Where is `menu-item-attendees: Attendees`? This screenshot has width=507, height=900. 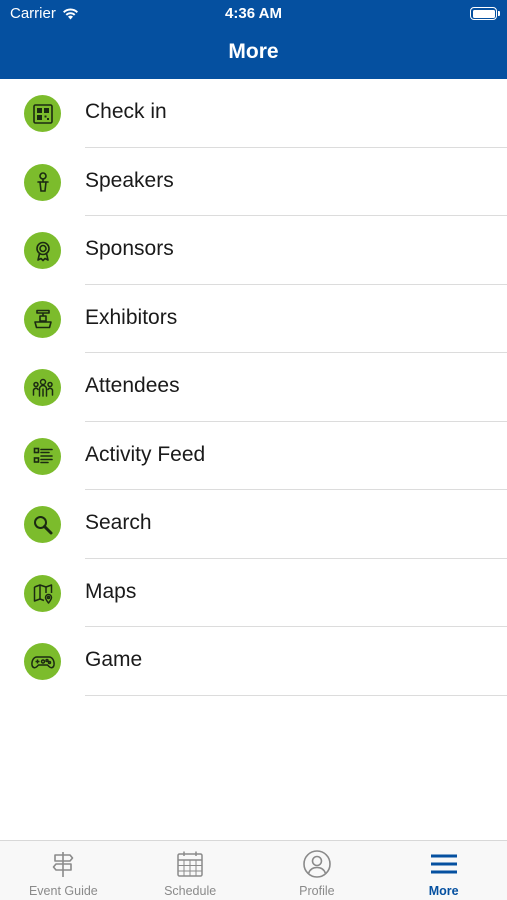
menu-item-attendees: Attendees is located at coordinates (253, 387).